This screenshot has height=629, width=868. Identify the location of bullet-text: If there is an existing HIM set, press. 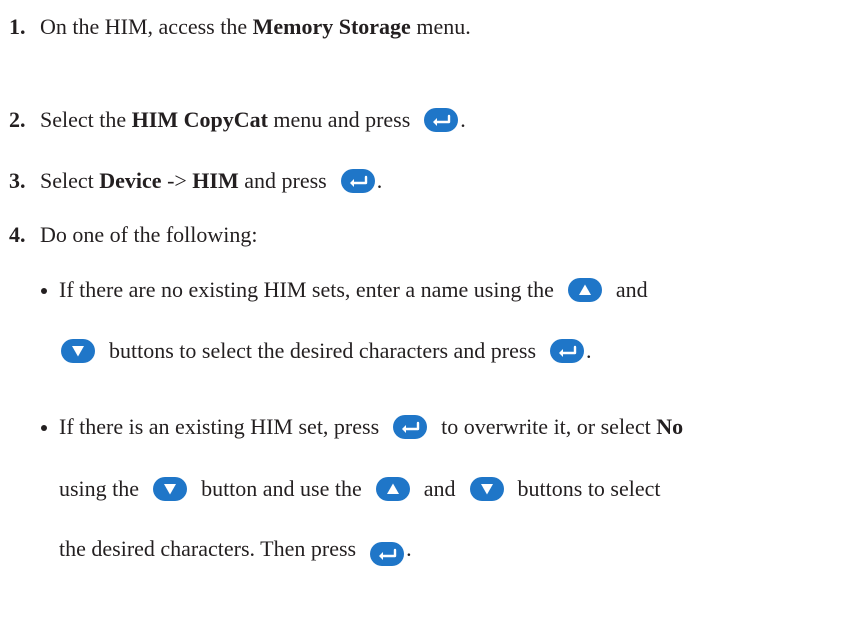
(219, 426).